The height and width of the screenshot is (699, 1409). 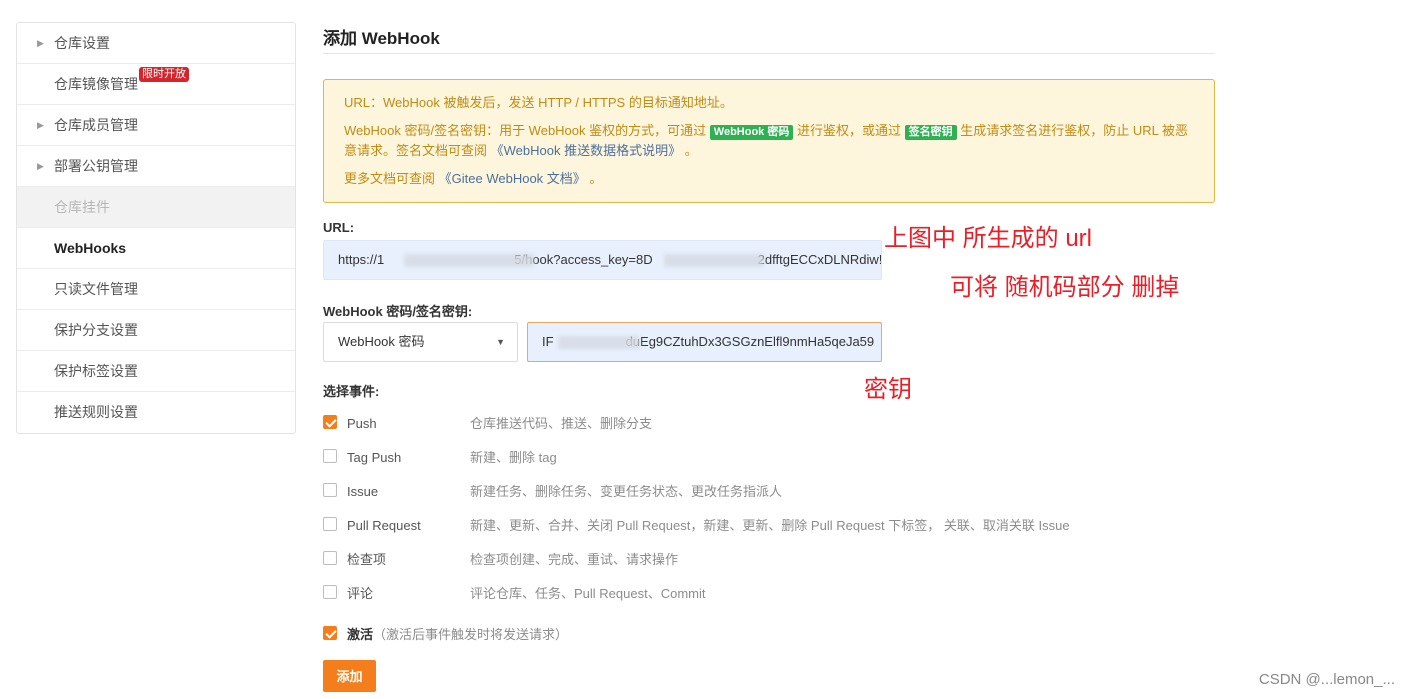 I want to click on sidebar-item-widgets: 仓库挂件, so click(x=156, y=207).